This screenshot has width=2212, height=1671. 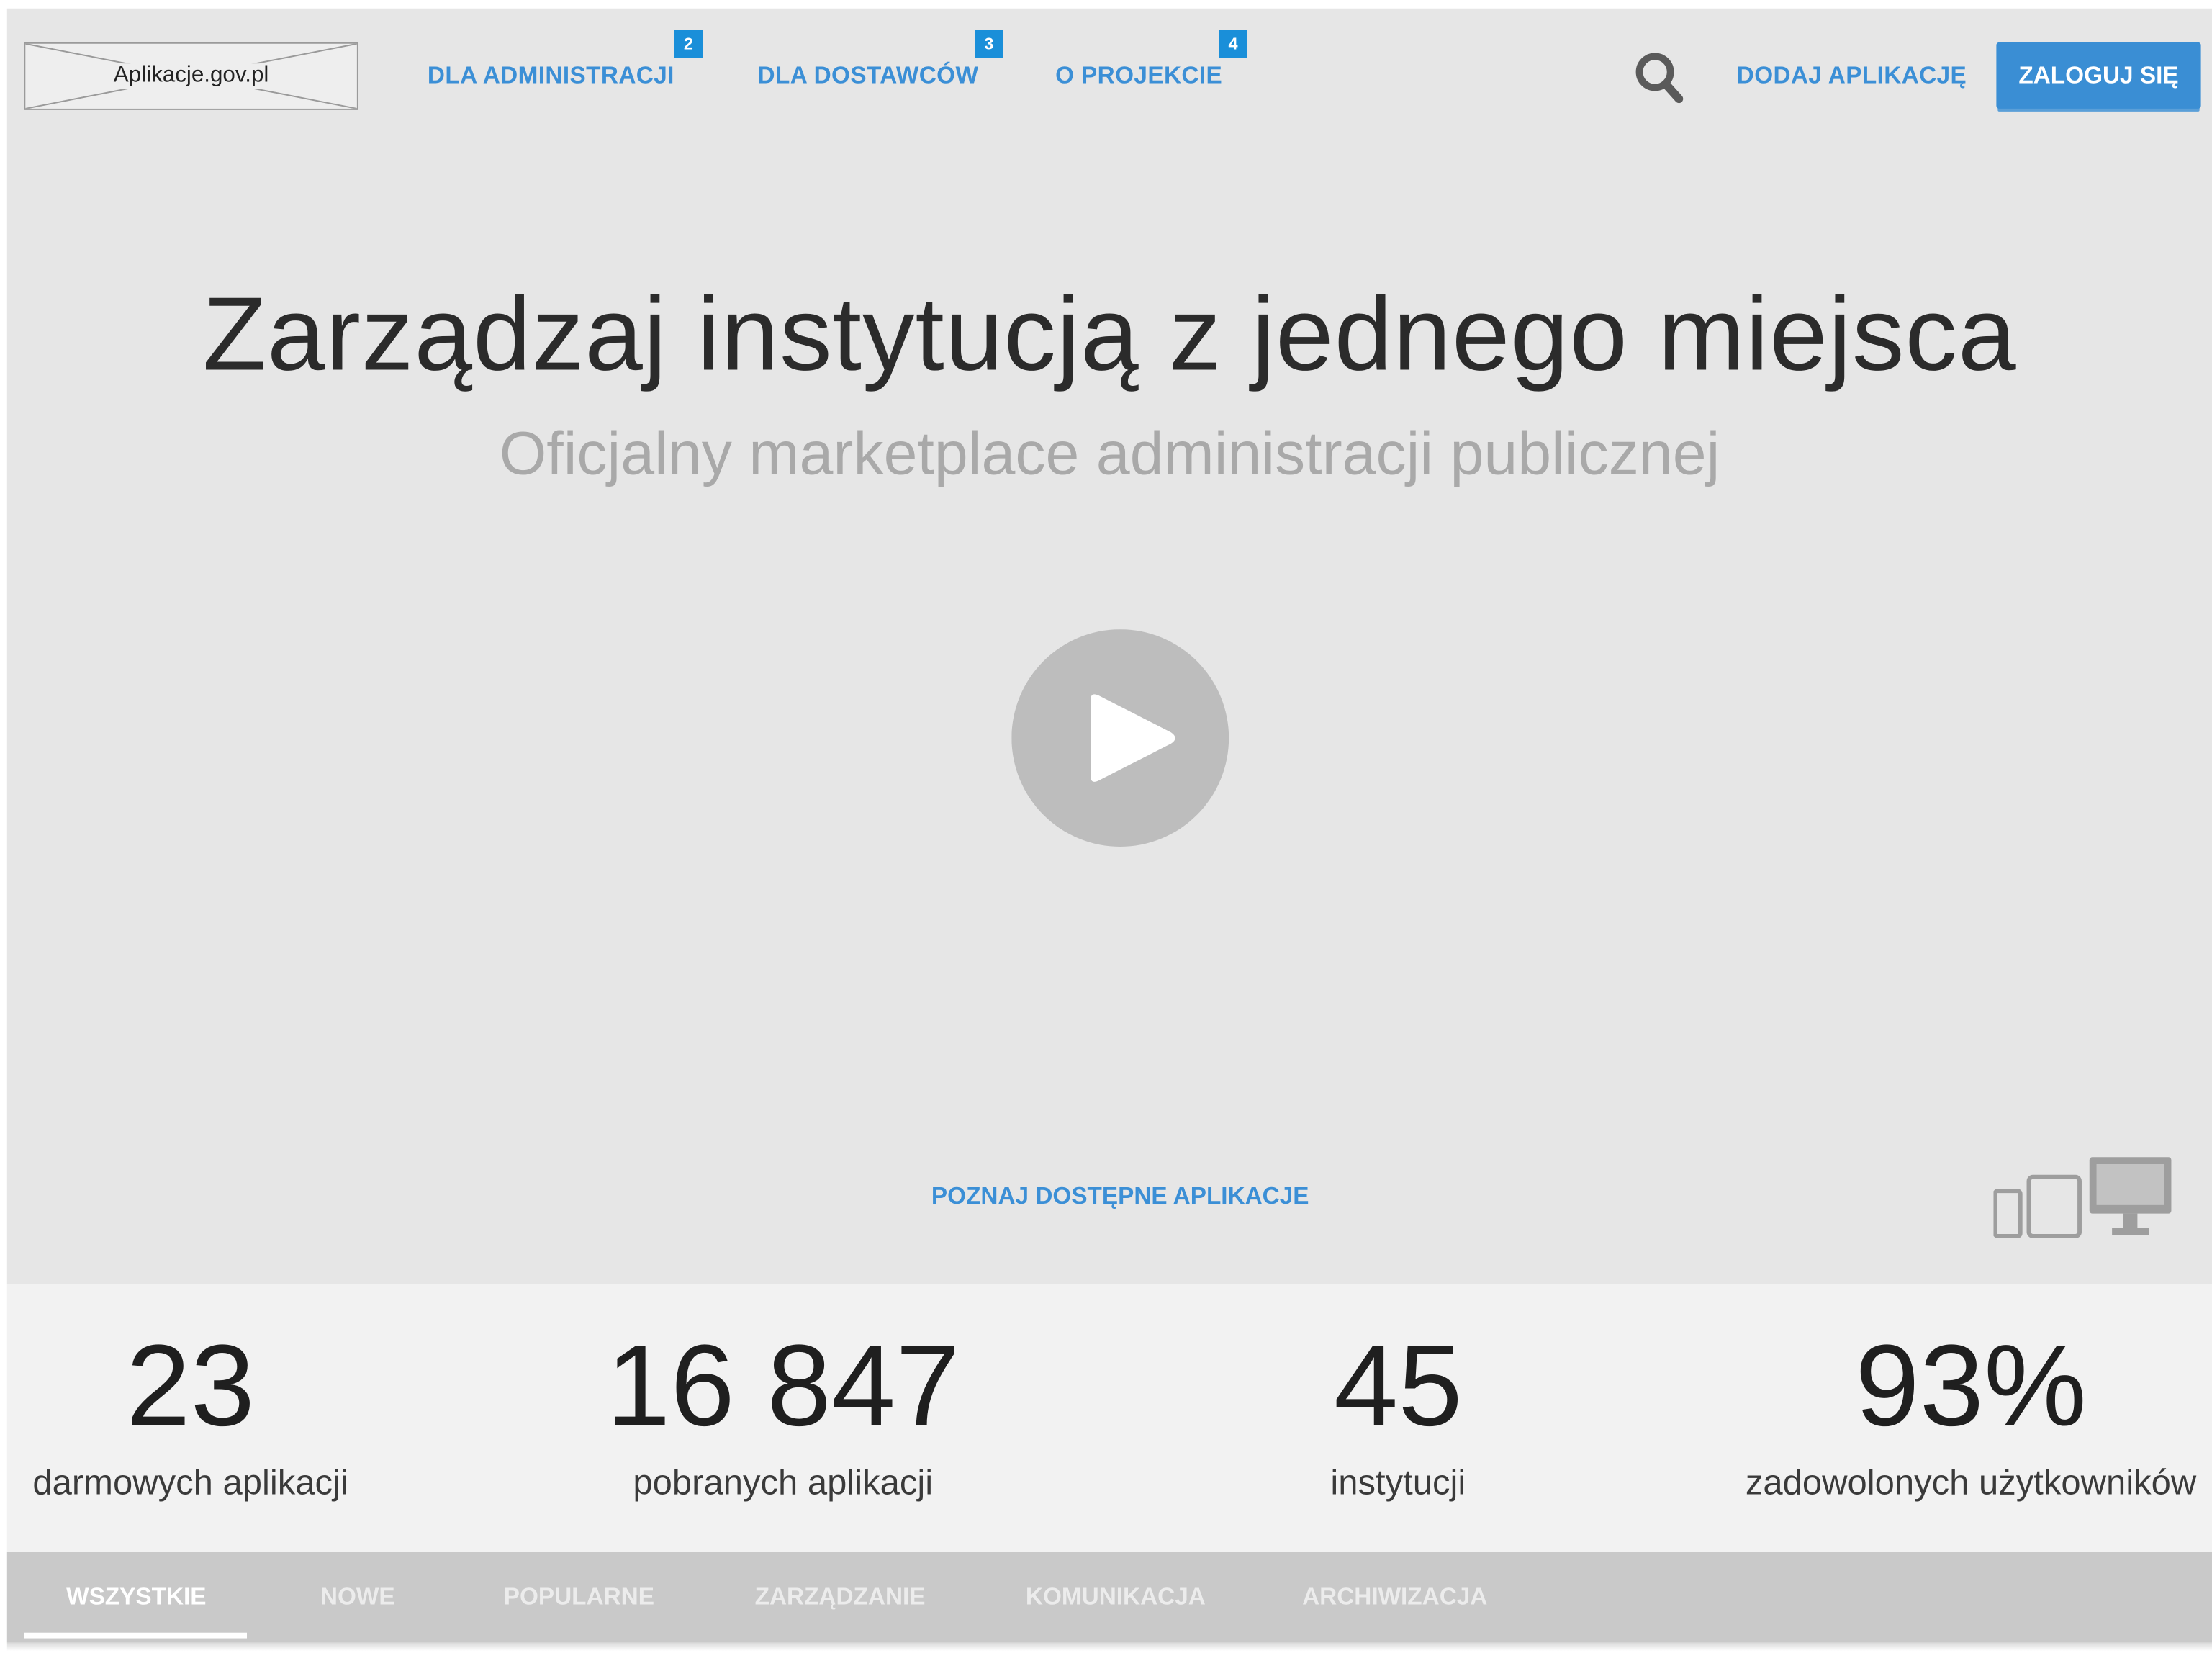 What do you see at coordinates (135, 1636) in the screenshot?
I see `active-tab-indicator` at bounding box center [135, 1636].